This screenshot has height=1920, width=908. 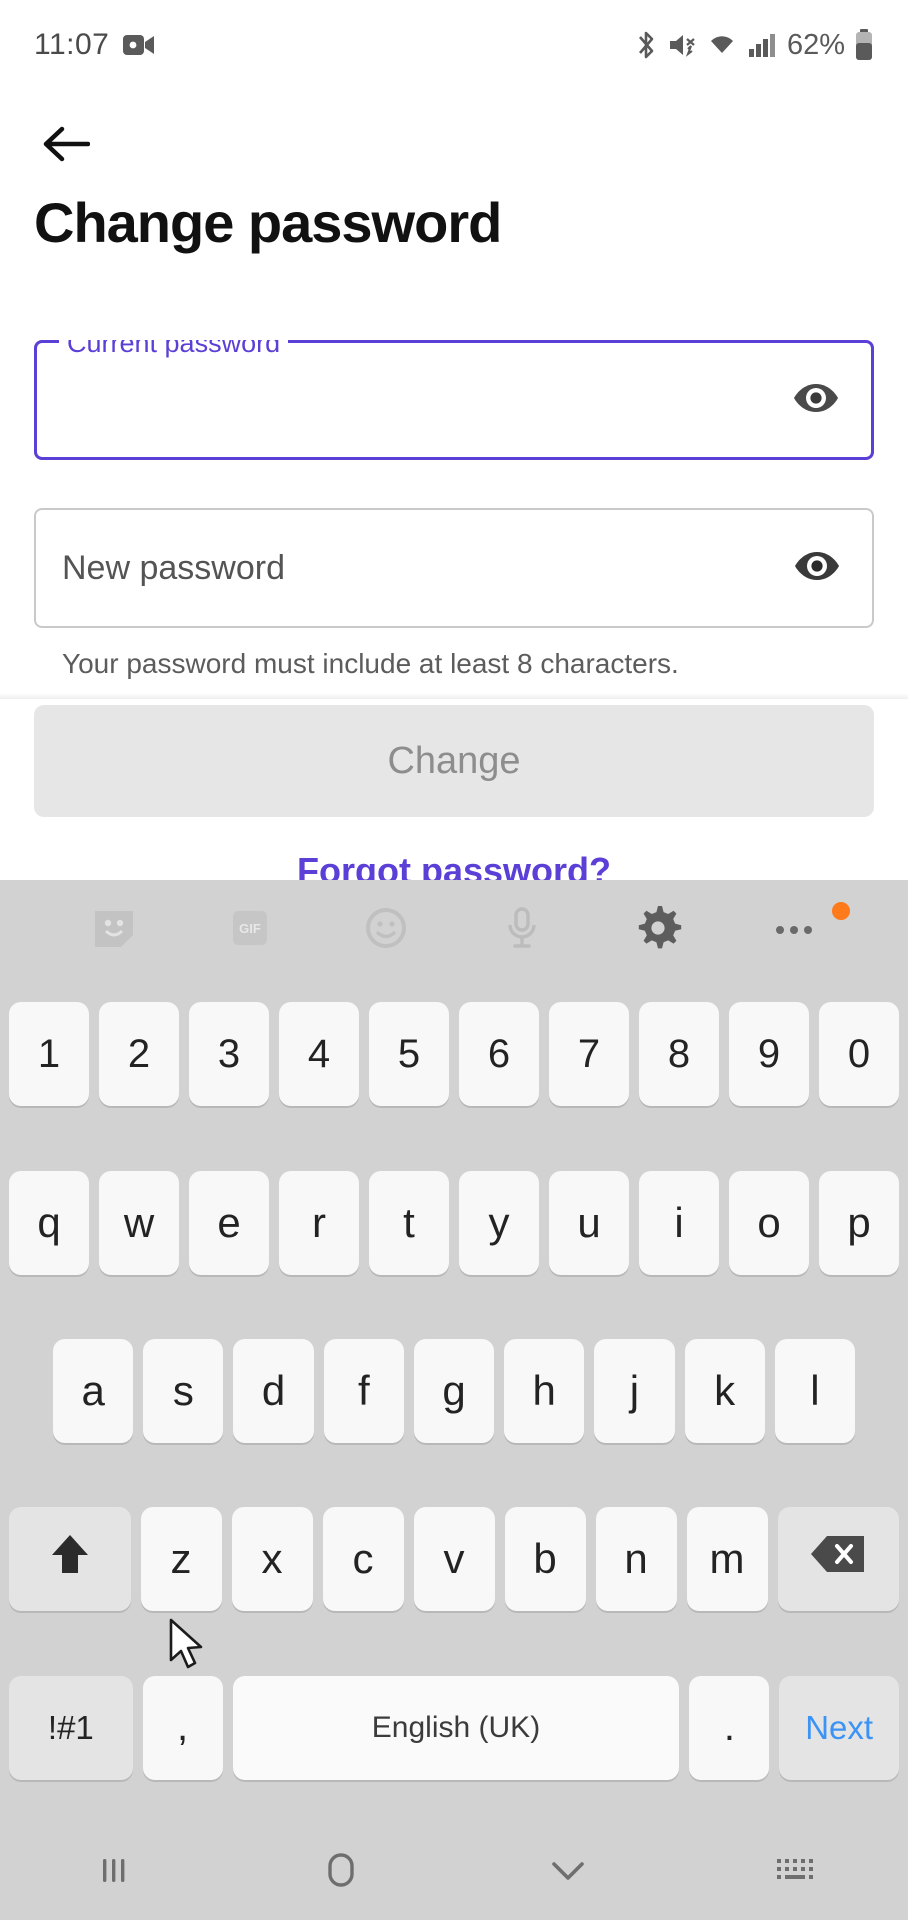 What do you see at coordinates (454, 1559) in the screenshot?
I see `key-v: v` at bounding box center [454, 1559].